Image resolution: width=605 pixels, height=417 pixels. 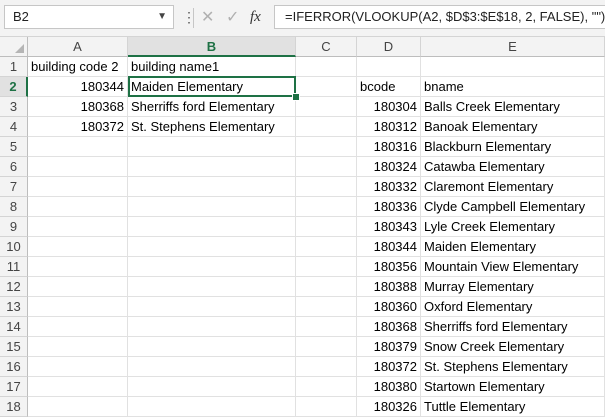 What do you see at coordinates (513, 107) in the screenshot?
I see `cell-e3: Balls Creek Elementary` at bounding box center [513, 107].